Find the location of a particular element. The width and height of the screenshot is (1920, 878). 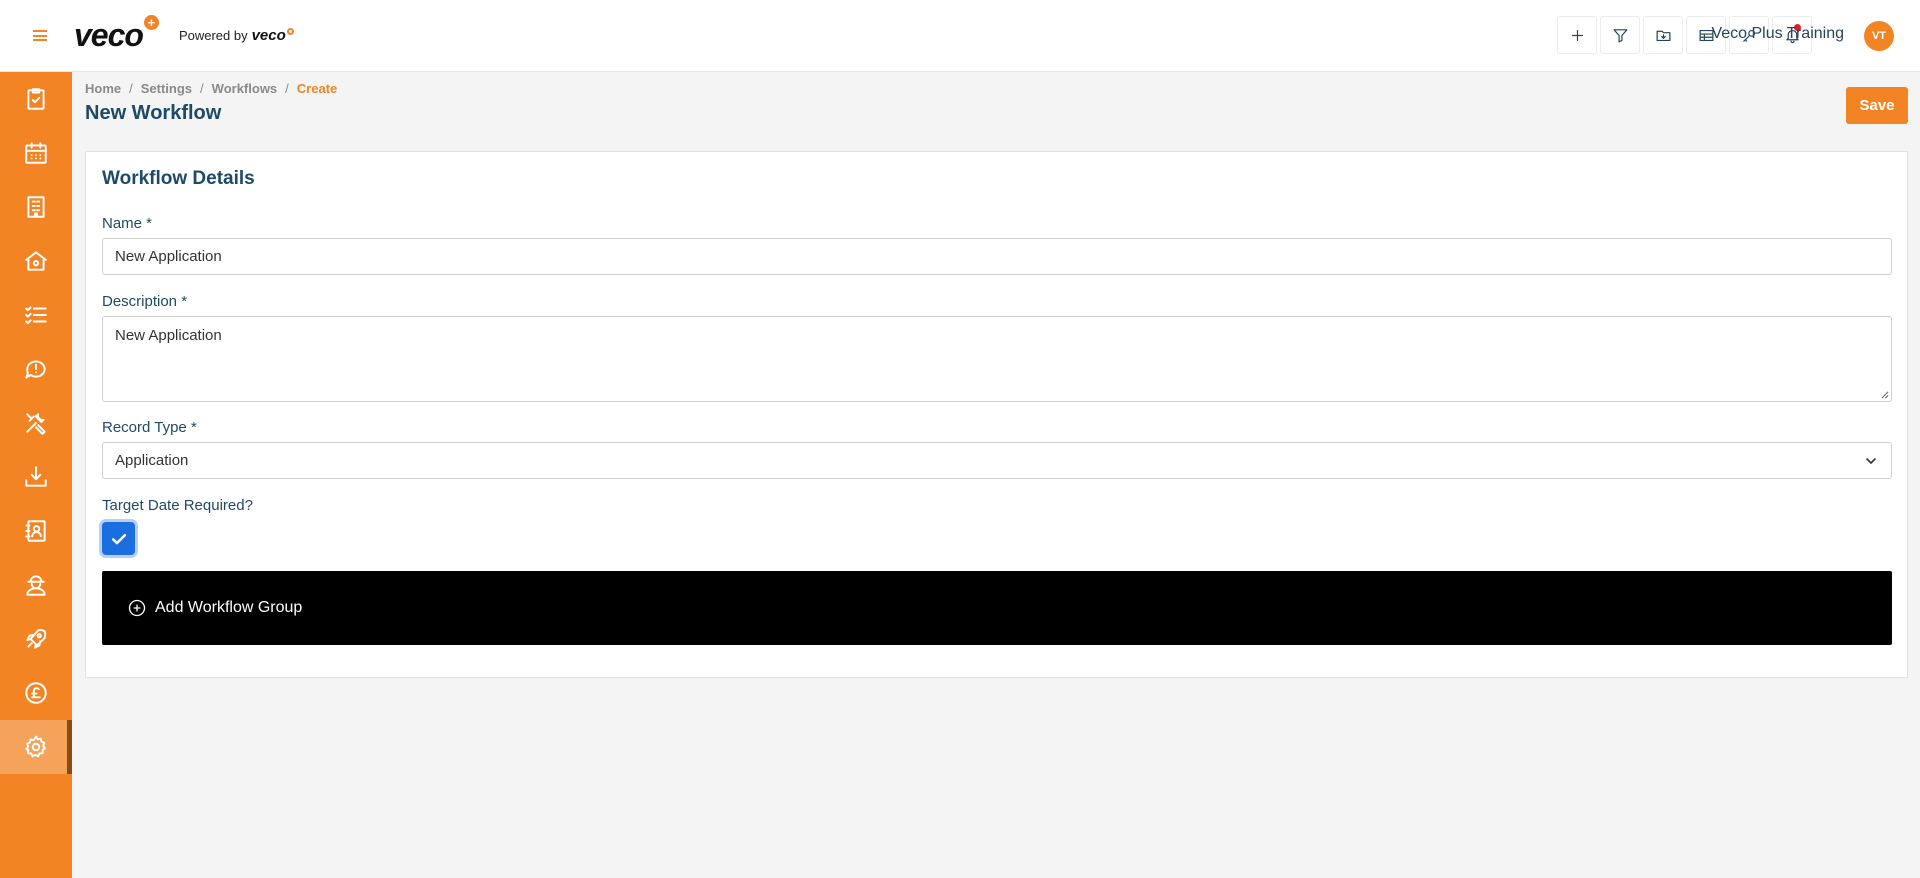

sidebar-item-contractors is located at coordinates (36, 585).